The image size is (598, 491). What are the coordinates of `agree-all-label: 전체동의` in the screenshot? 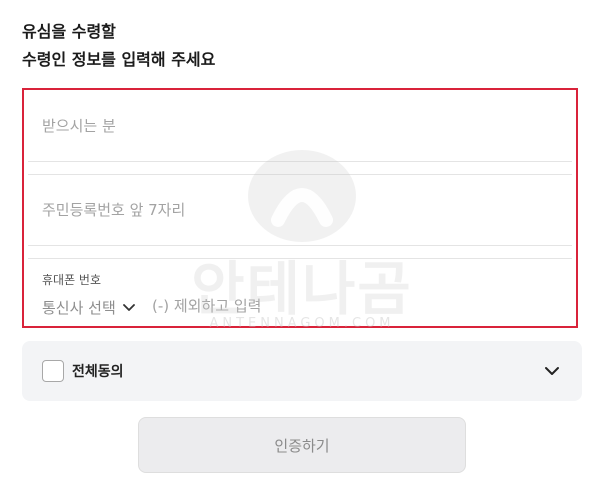 It's located at (98, 372).